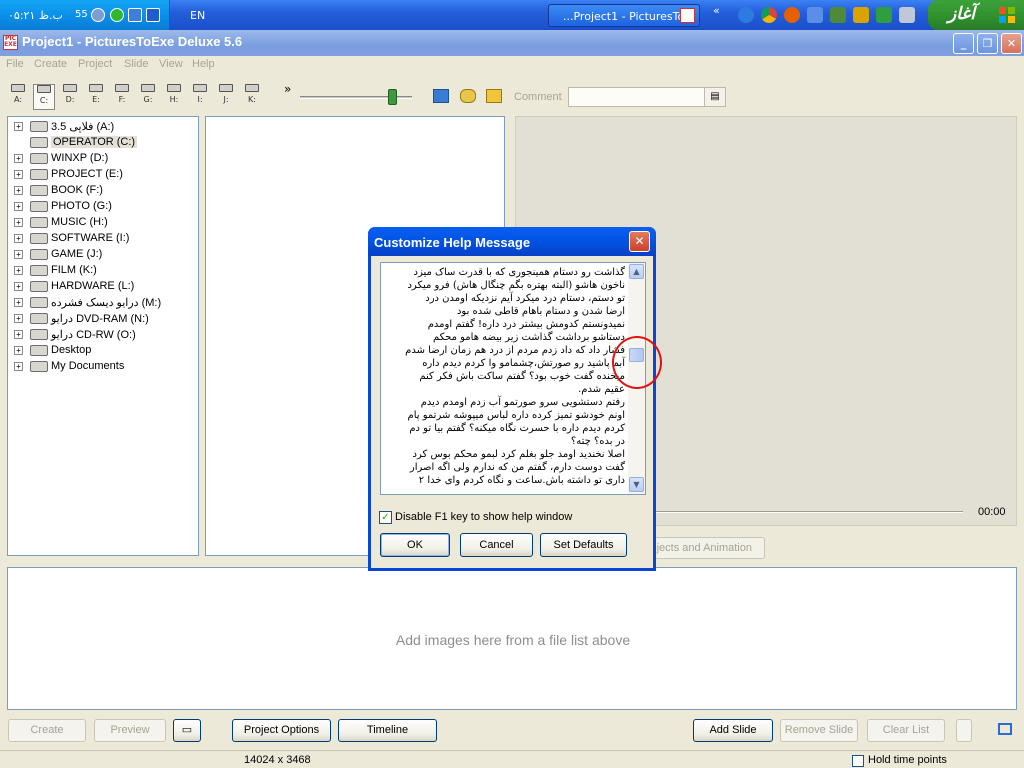  I want to click on menu-bar: File Create Project Slide View Help, so click(512, 65).